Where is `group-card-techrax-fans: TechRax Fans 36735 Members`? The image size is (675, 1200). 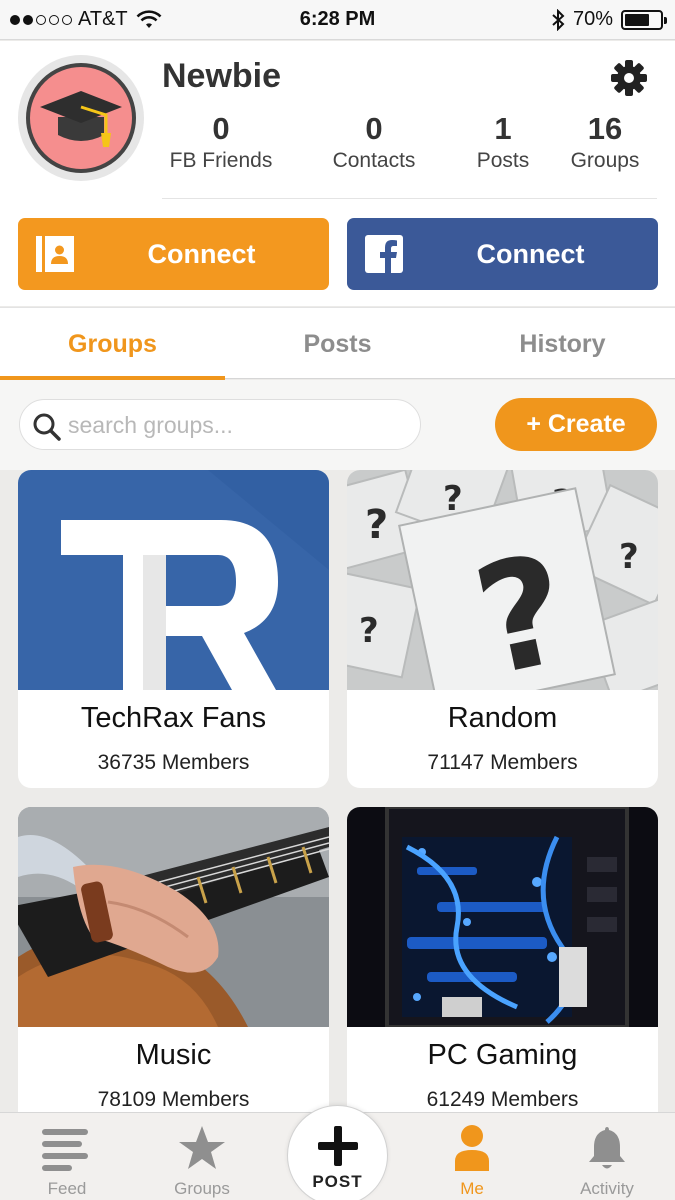
group-card-techrax-fans: TechRax Fans 36735 Members is located at coordinates (173, 629).